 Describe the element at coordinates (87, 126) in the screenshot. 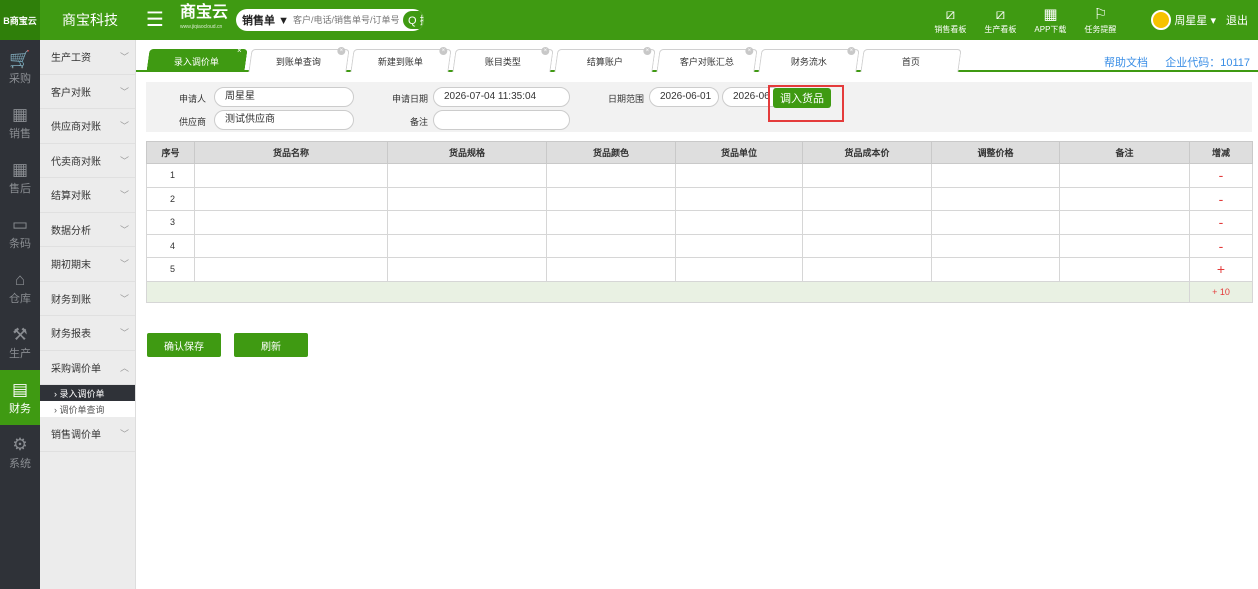

I see `sidebar-item: 供应商对账 ﹀` at that location.